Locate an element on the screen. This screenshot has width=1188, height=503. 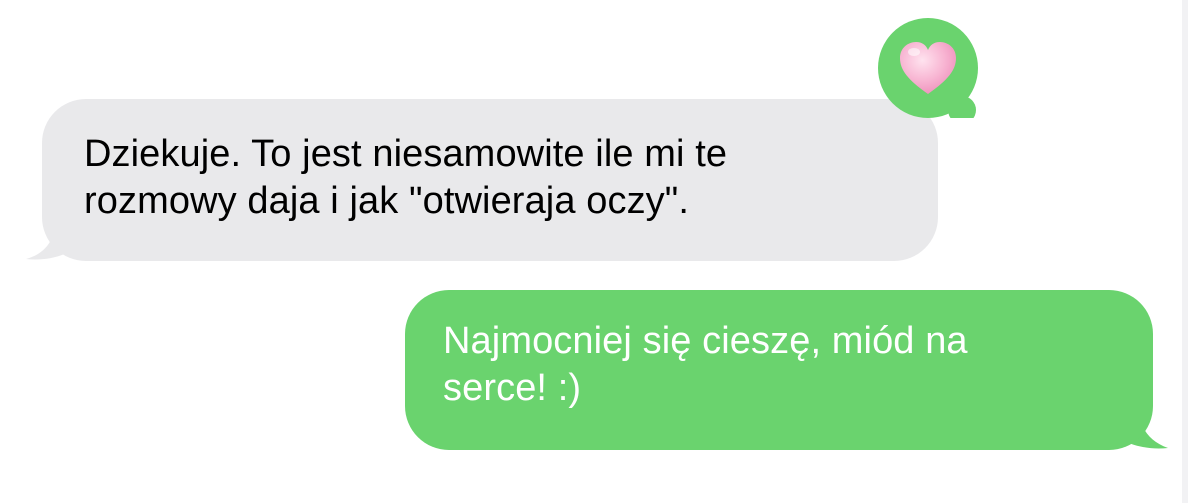
tapback-reaction is located at coordinates (928, 68).